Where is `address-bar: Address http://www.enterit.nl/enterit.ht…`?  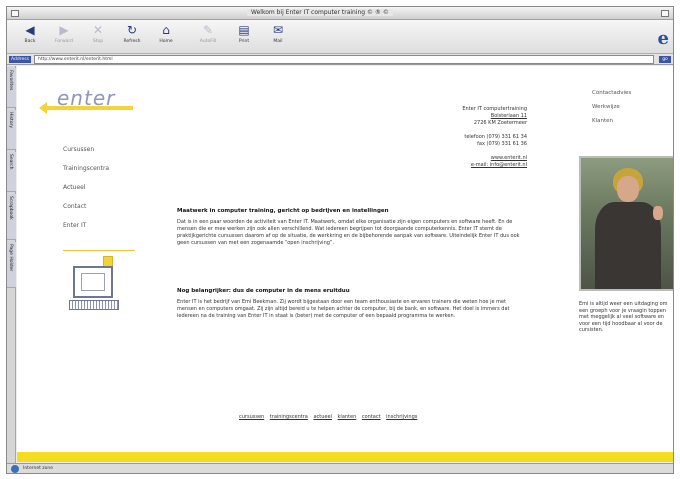
address-bar: Address http://www.enterit.nl/enterit.ht… is located at coordinates (340, 59).